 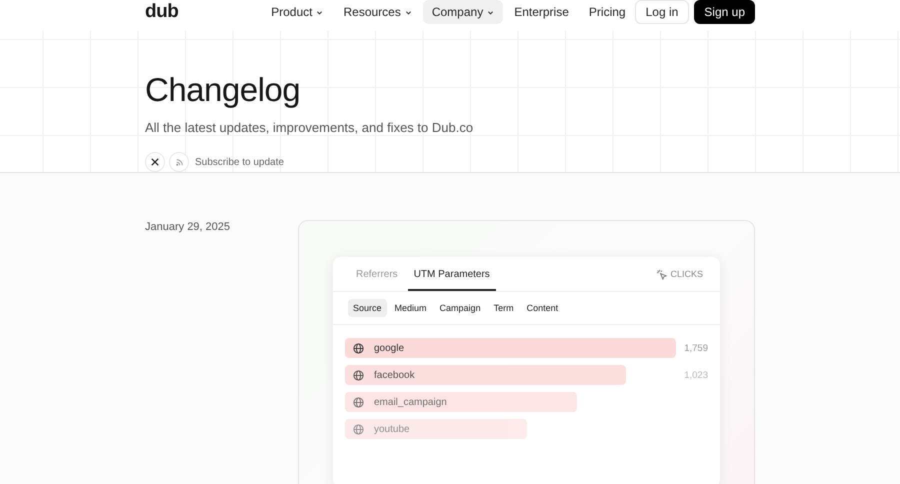 What do you see at coordinates (696, 375) in the screenshot?
I see `click-count: 1,023` at bounding box center [696, 375].